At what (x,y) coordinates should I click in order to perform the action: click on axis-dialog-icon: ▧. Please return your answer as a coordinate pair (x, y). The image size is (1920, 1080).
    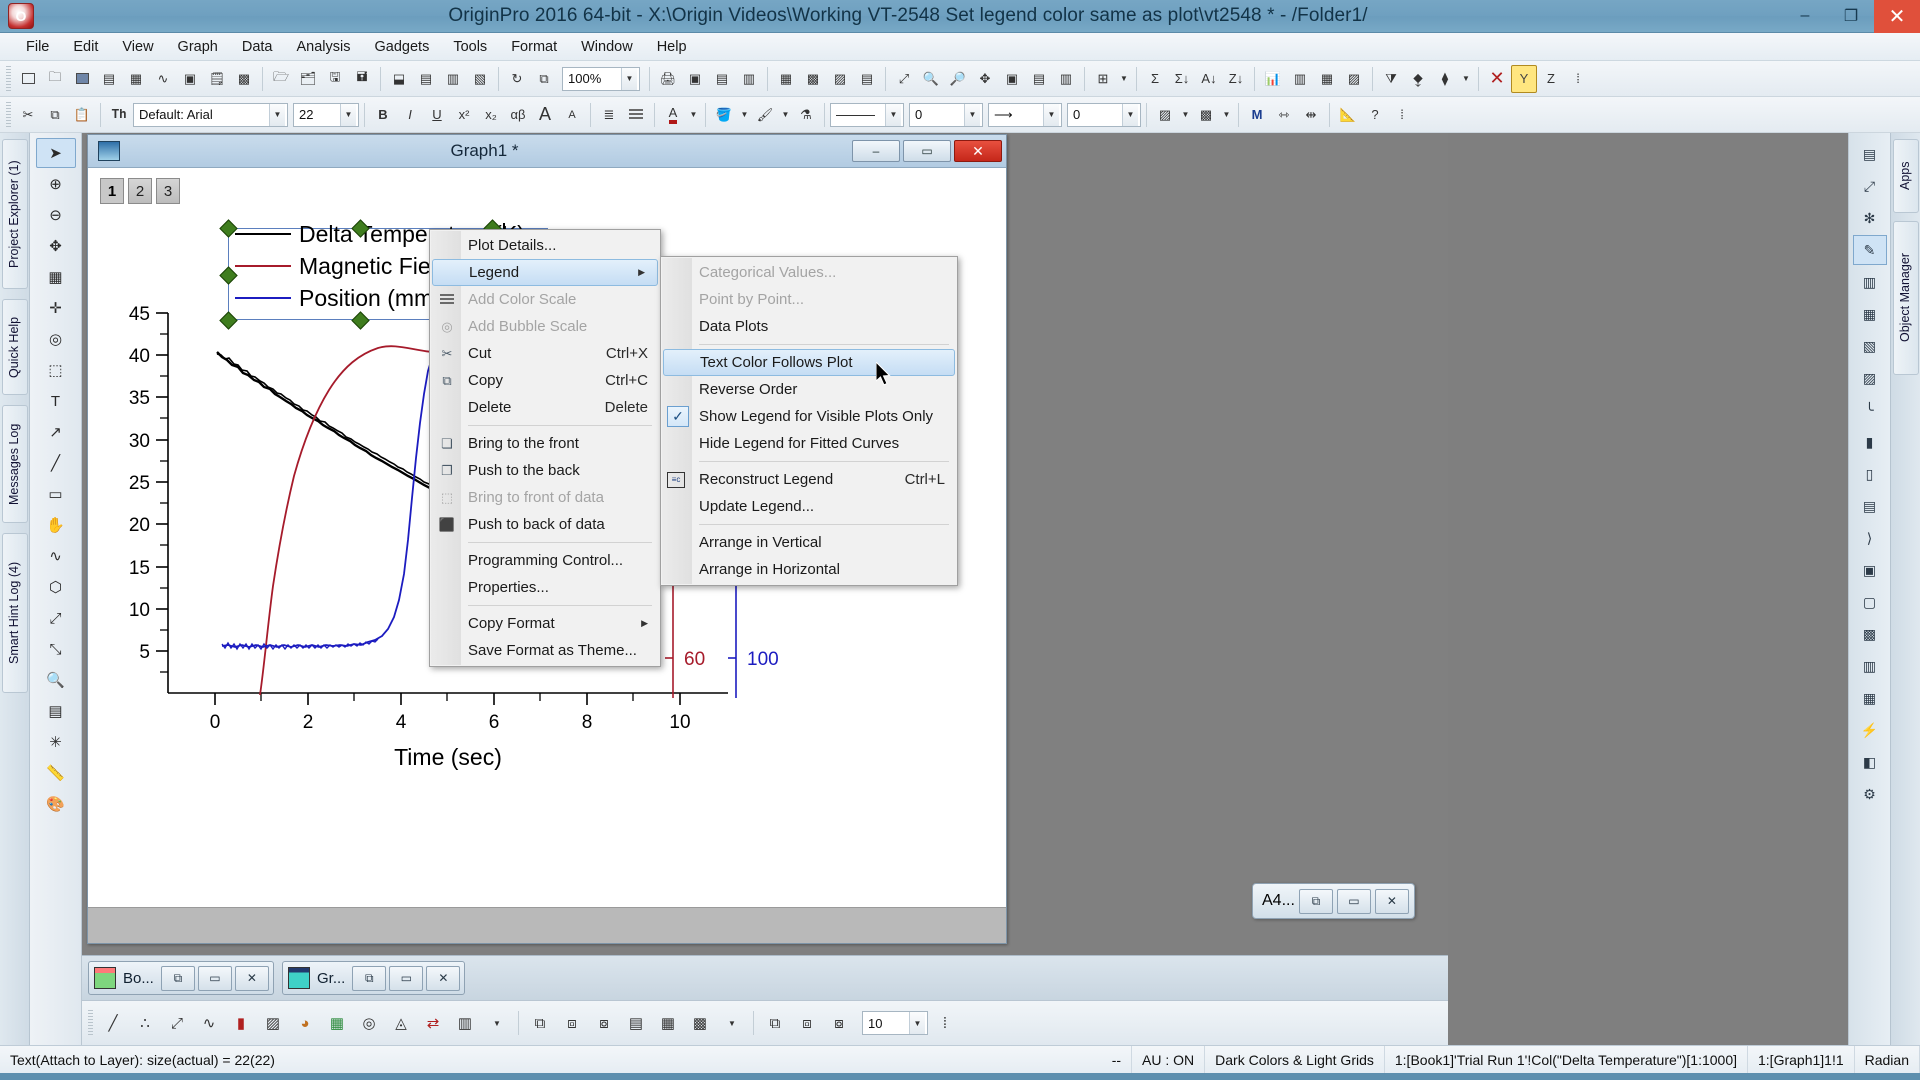
    Looking at the image, I should click on (1870, 346).